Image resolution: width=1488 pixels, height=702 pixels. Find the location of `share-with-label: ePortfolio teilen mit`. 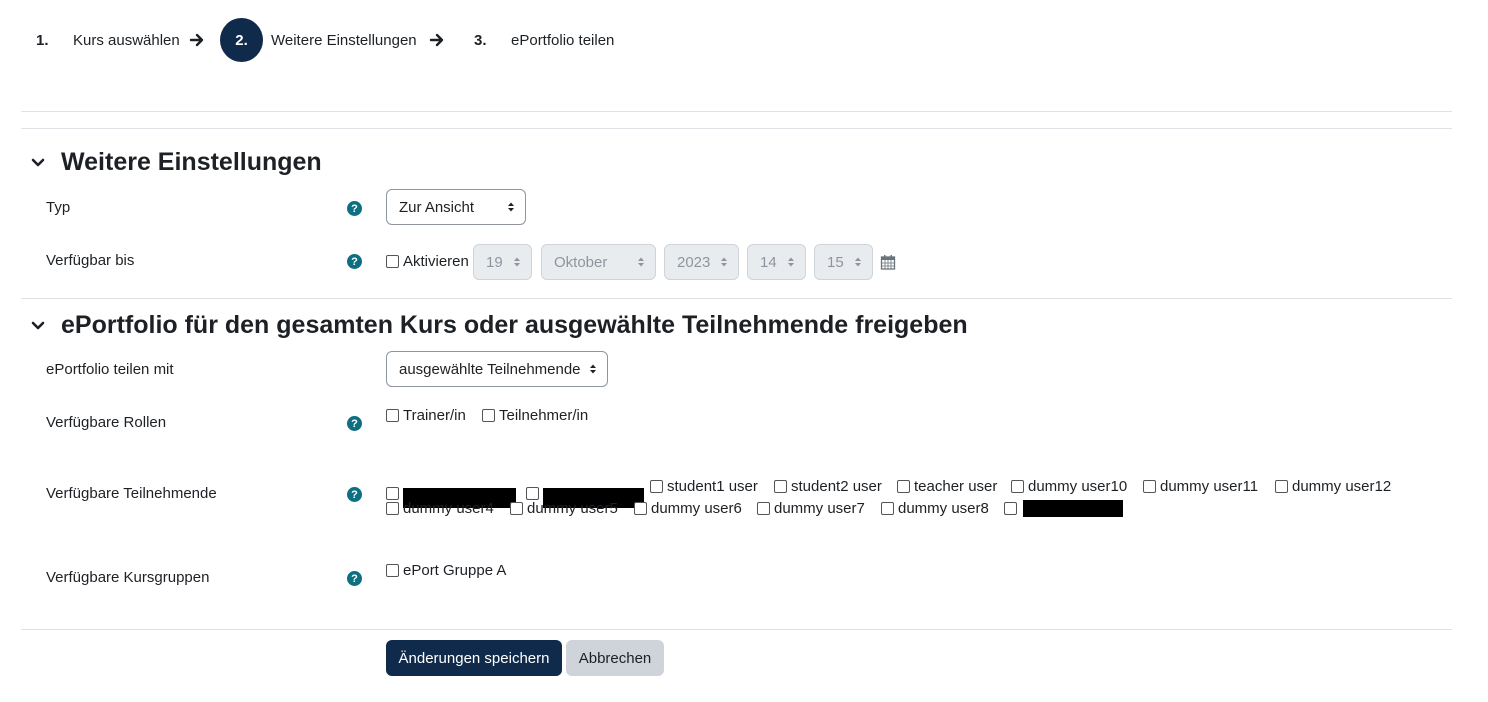

share-with-label: ePortfolio teilen mit is located at coordinates (110, 369).